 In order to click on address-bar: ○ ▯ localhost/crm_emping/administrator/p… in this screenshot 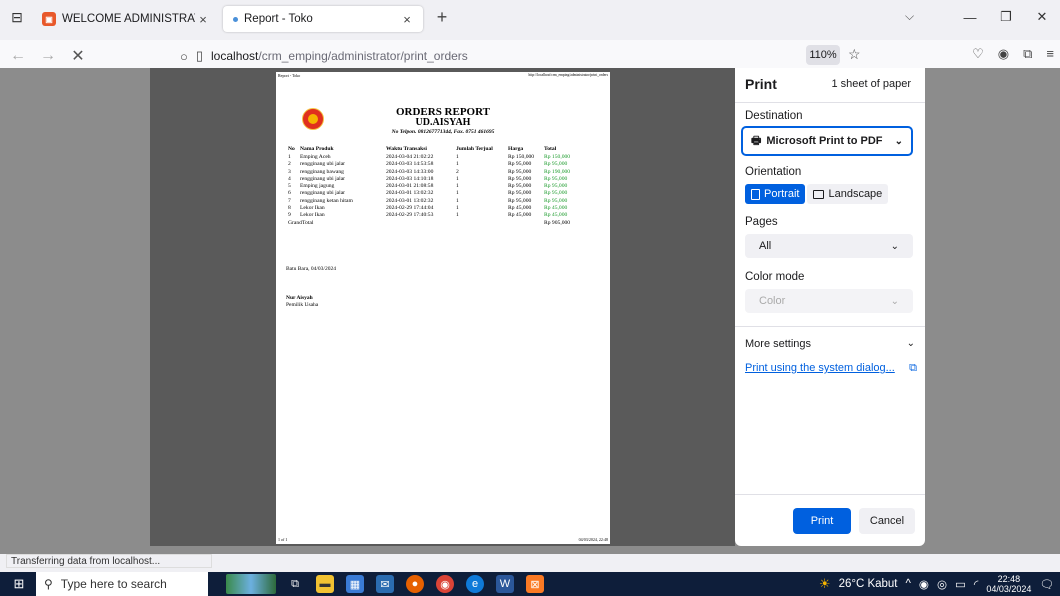, I will do `click(530, 56)`.